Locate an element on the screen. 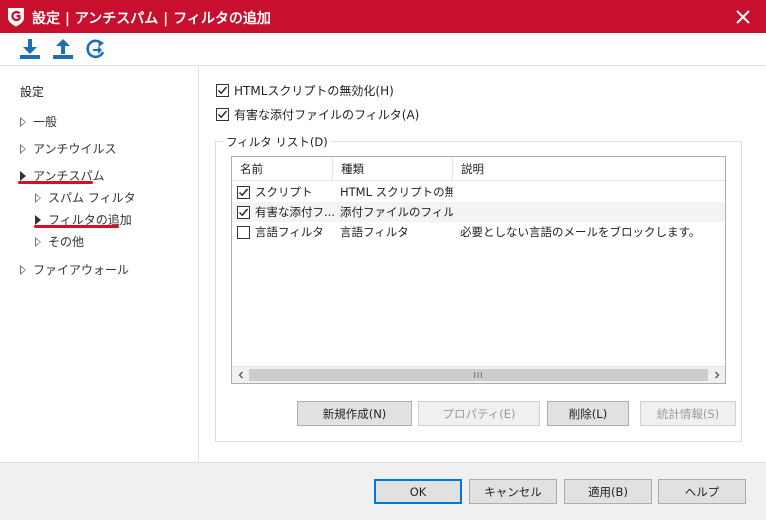 The width and height of the screenshot is (766, 520). export-icon is located at coordinates (63, 49).